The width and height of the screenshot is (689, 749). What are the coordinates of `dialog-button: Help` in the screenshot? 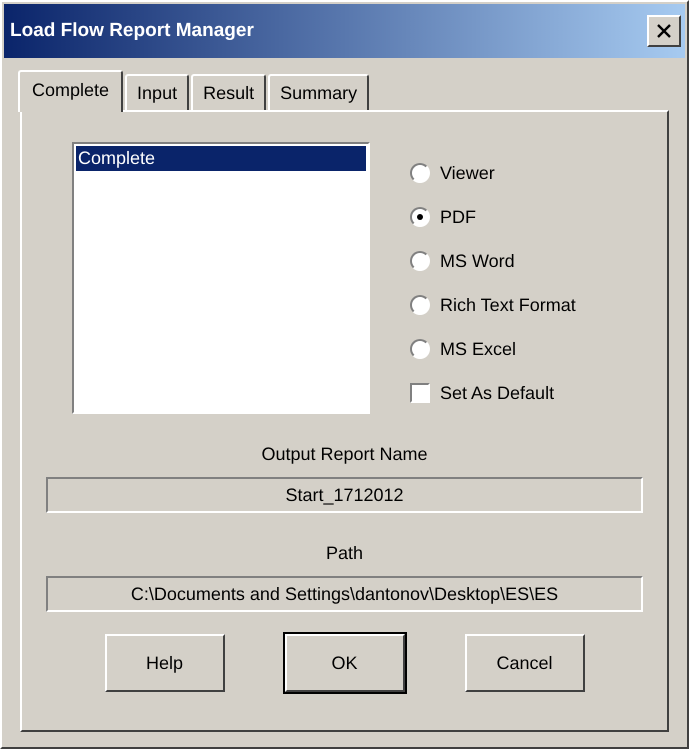 It's located at (164, 663).